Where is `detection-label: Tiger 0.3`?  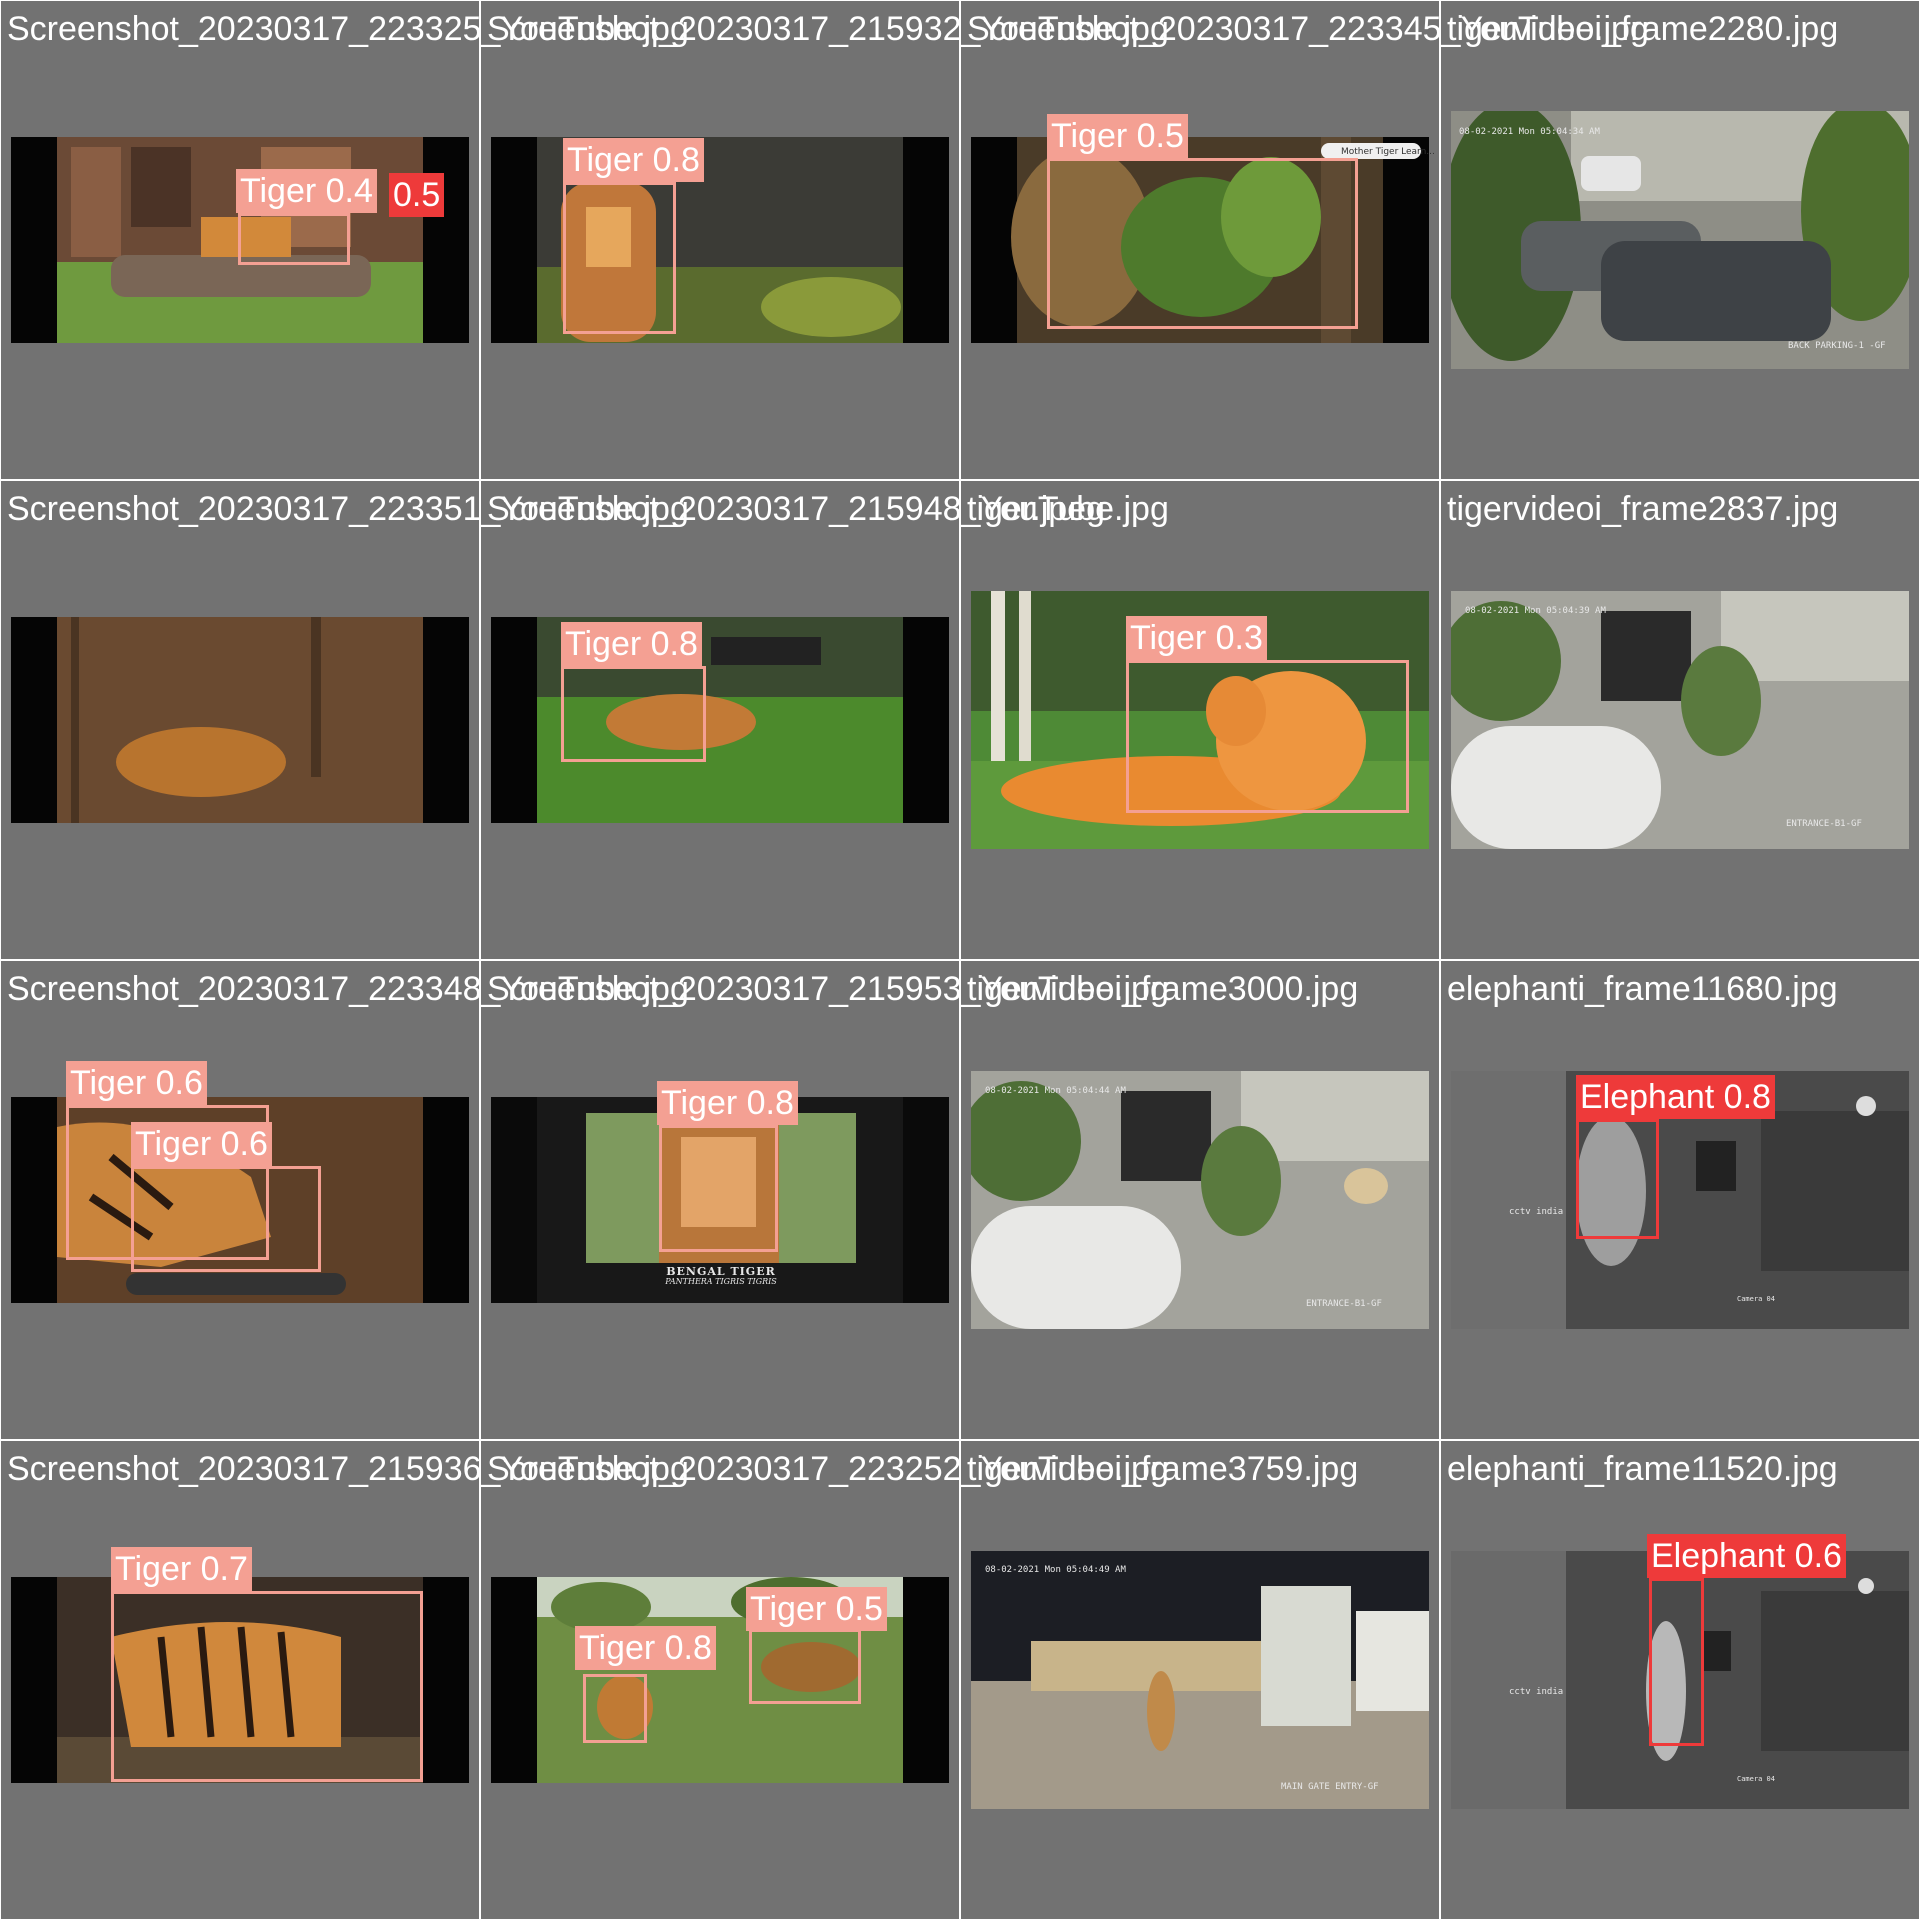
detection-label: Tiger 0.3 is located at coordinates (1196, 638).